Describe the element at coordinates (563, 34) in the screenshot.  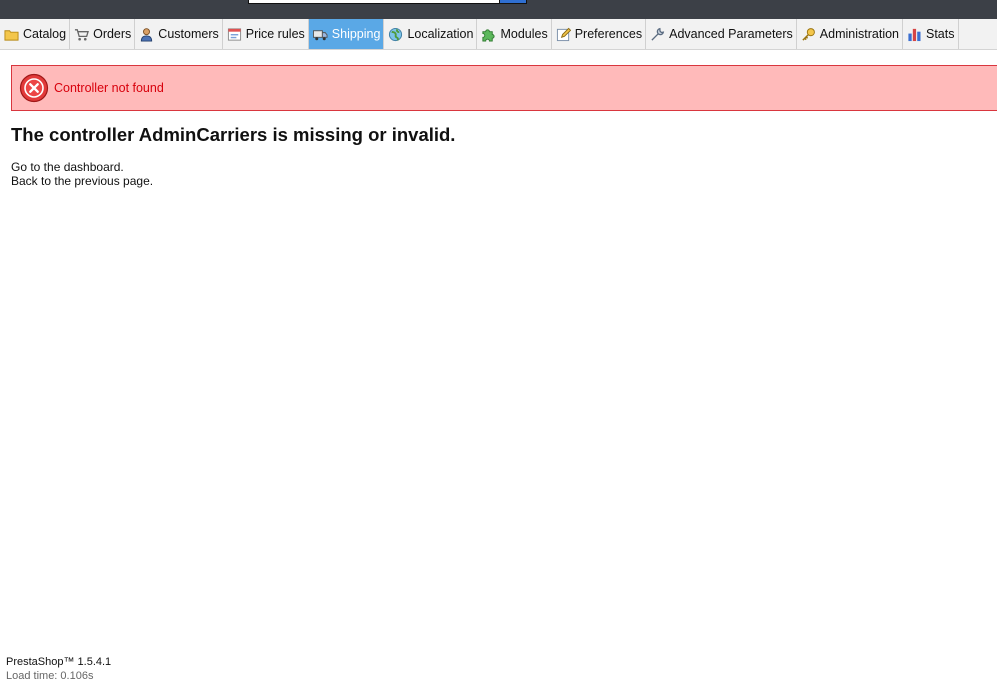
I see `edit-icon` at that location.